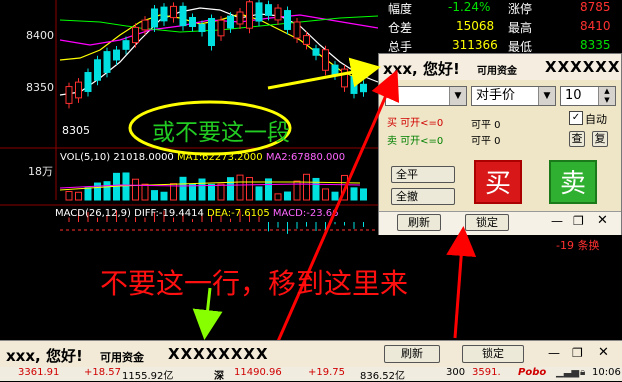  I want to click on brand-label: Pobo, so click(532, 372).